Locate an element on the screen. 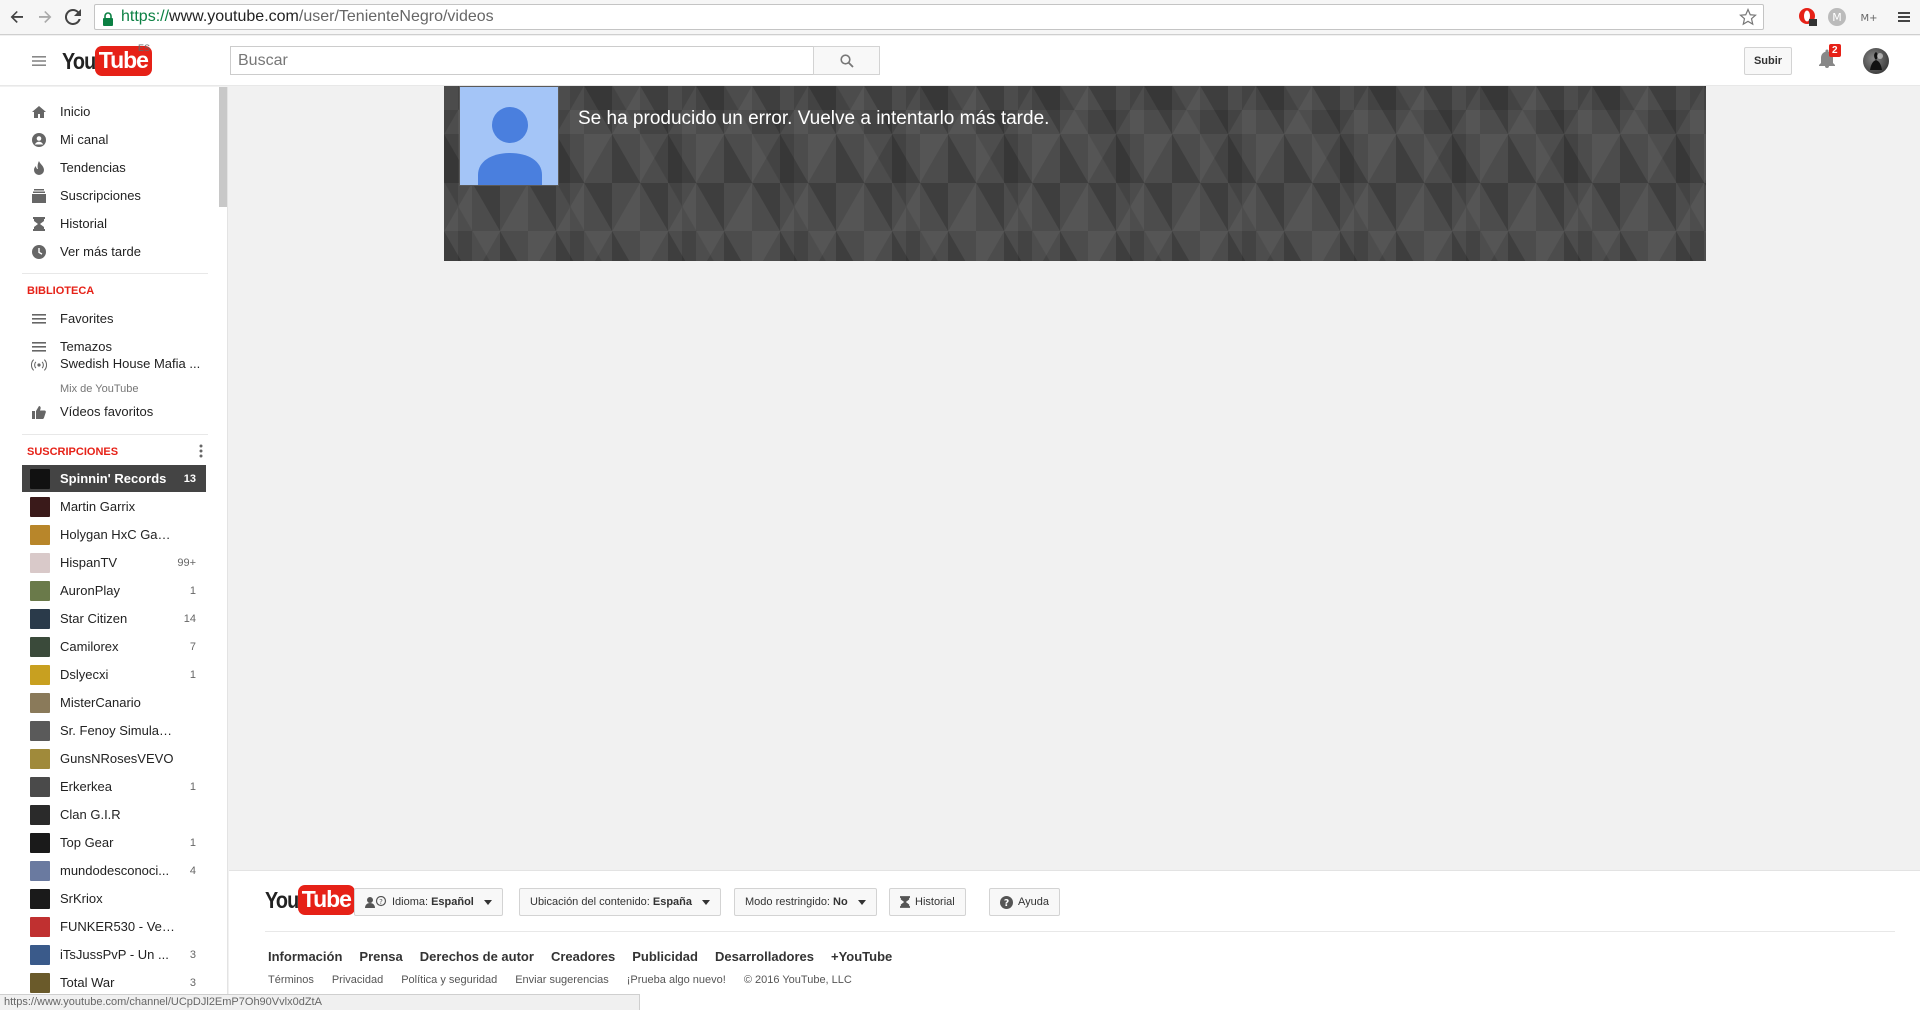 The image size is (1920, 1010). subscription-item: Martin Garrix is located at coordinates (114, 506).